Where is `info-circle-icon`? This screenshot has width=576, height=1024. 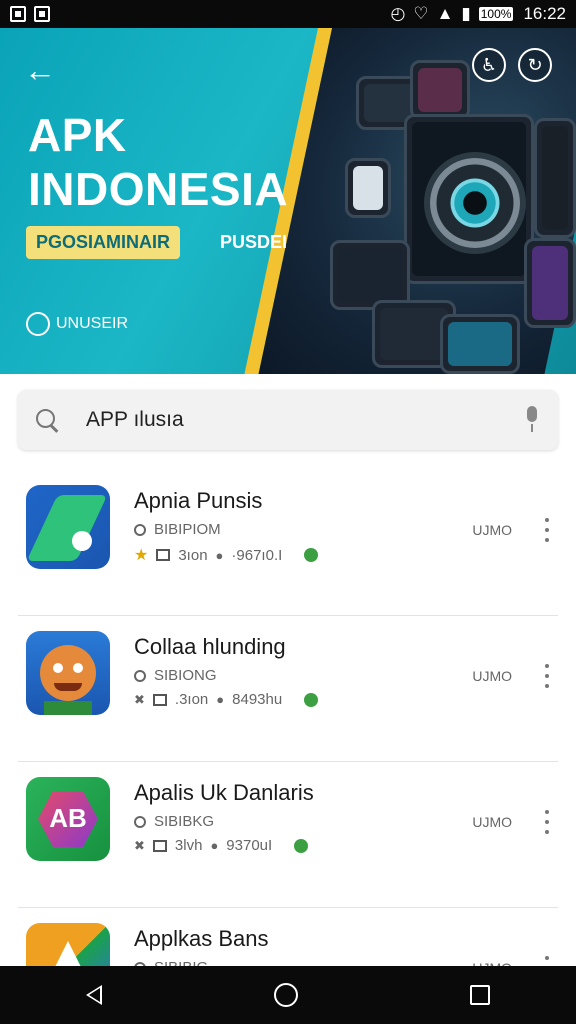 info-circle-icon is located at coordinates (38, 324).